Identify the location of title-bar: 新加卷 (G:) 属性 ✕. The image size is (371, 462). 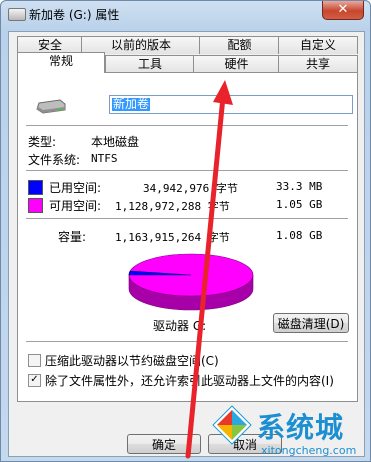
(185, 14).